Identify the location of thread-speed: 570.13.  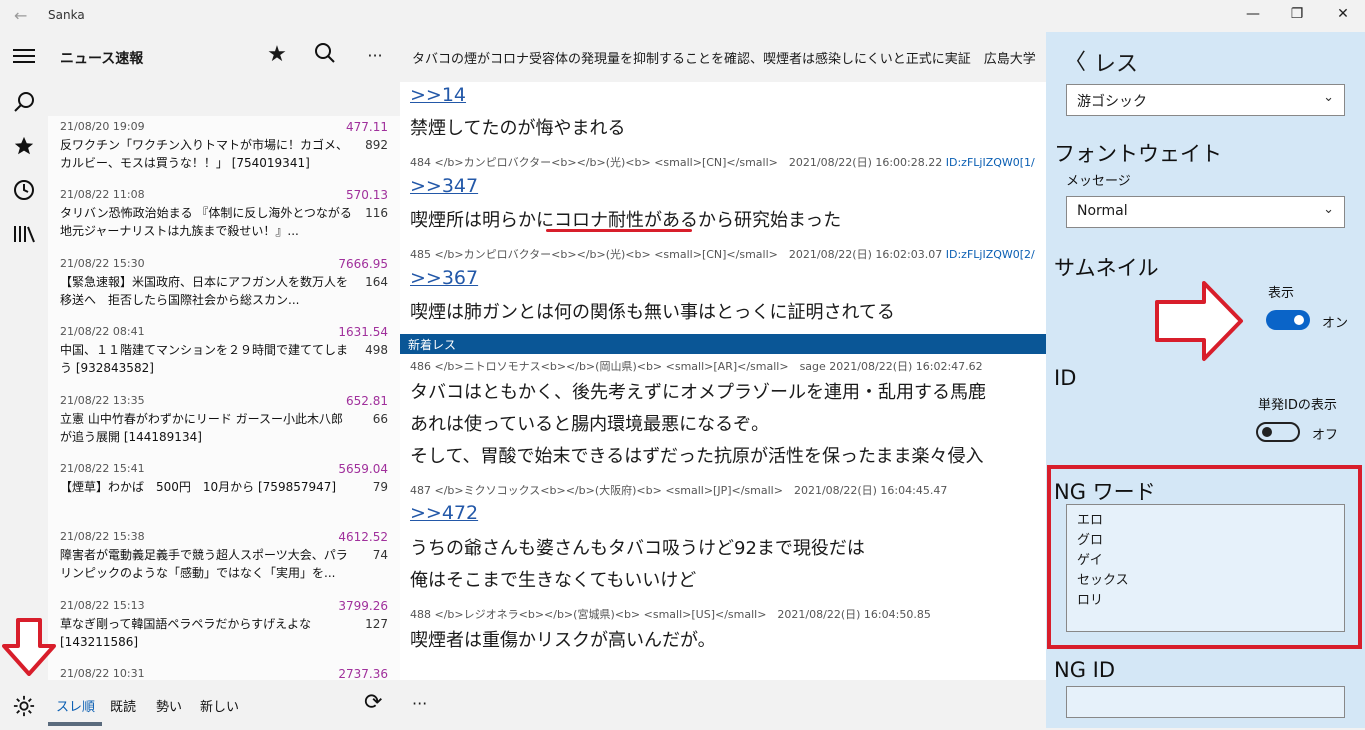
(367, 195).